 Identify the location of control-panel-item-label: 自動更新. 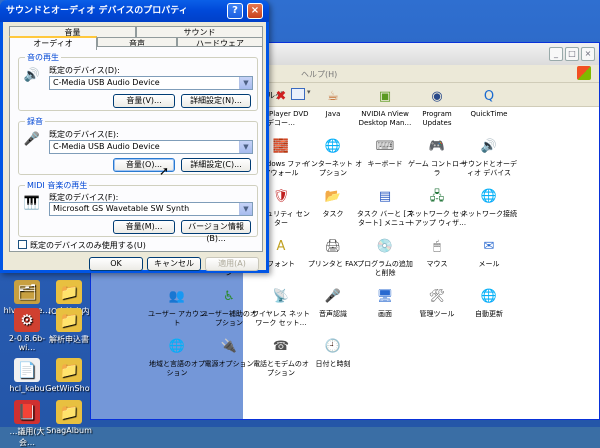
(489, 314).